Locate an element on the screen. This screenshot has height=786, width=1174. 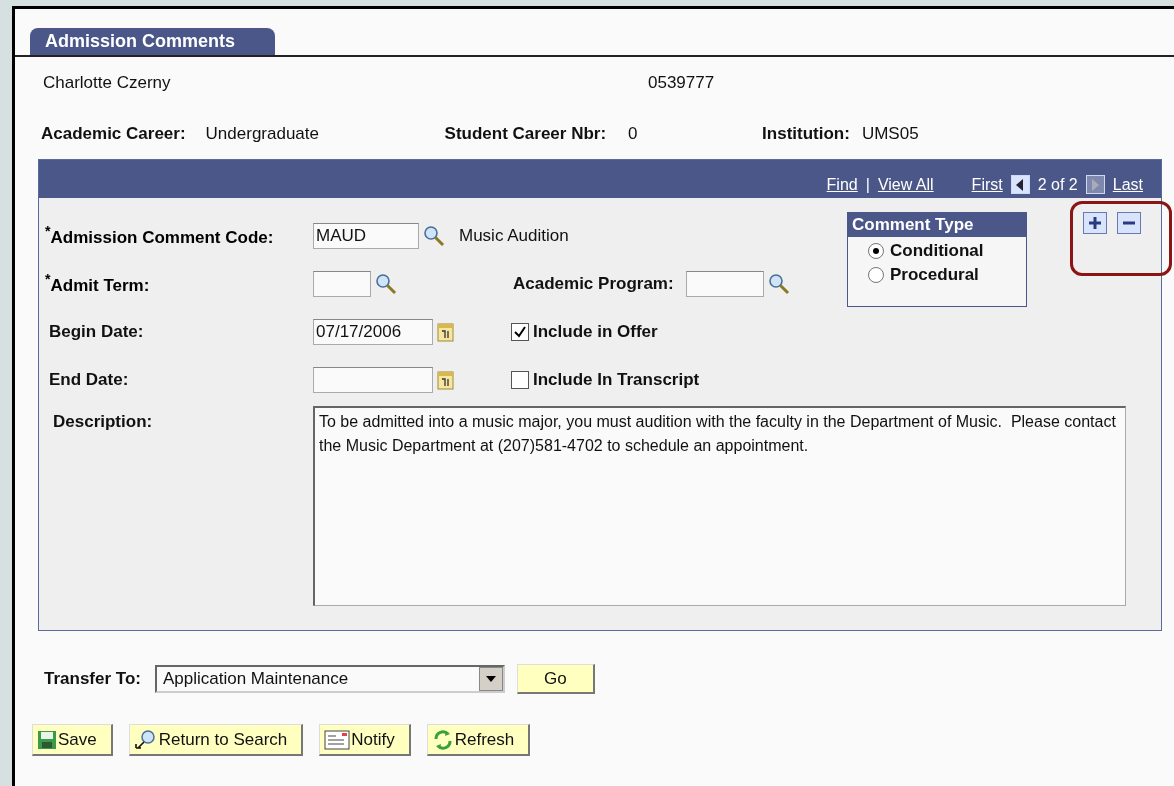
field-label: End Date: is located at coordinates (89, 379).